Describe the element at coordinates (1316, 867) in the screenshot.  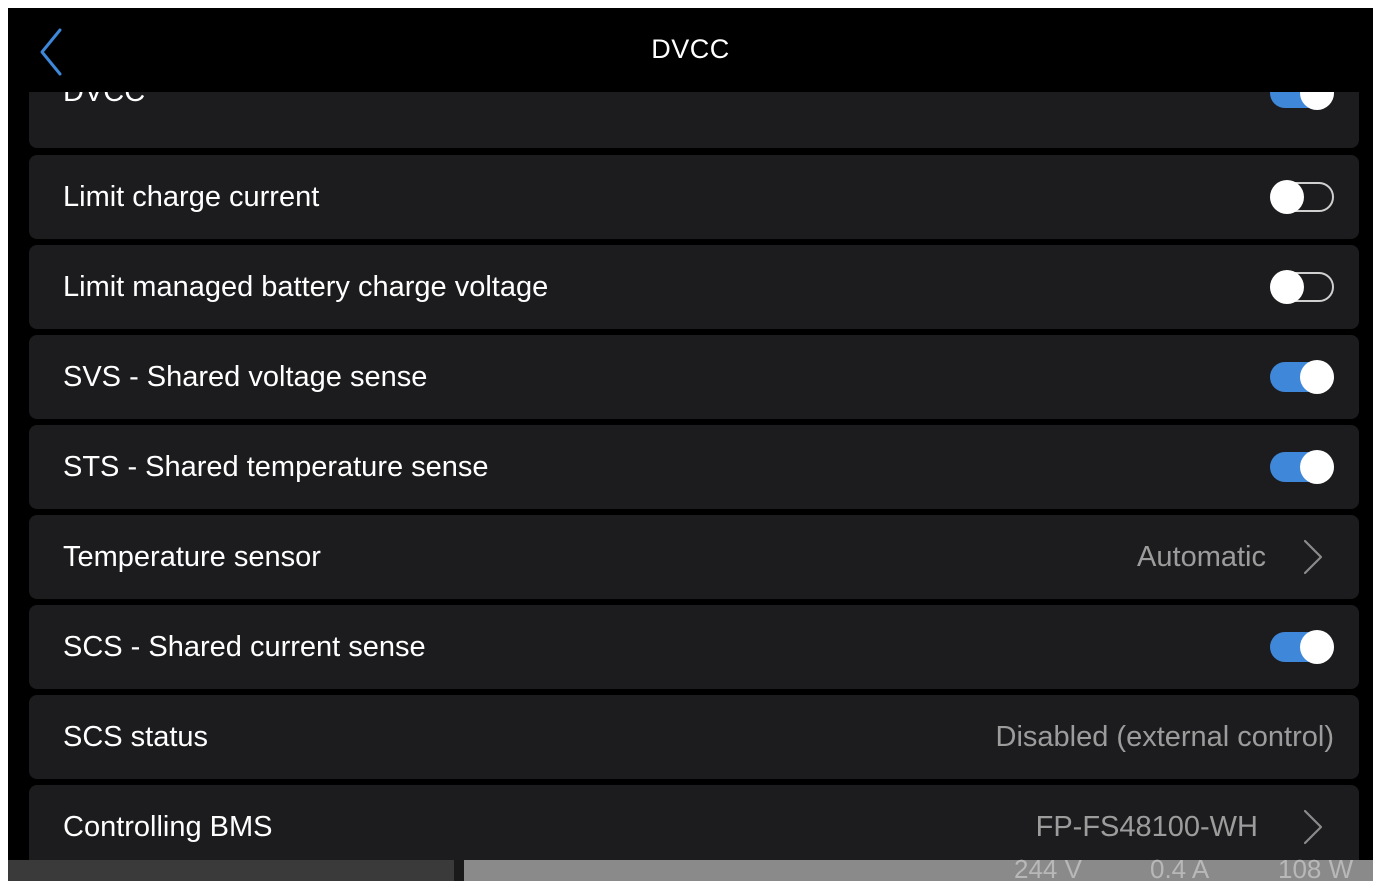
I see `power-reading: 108 W` at that location.